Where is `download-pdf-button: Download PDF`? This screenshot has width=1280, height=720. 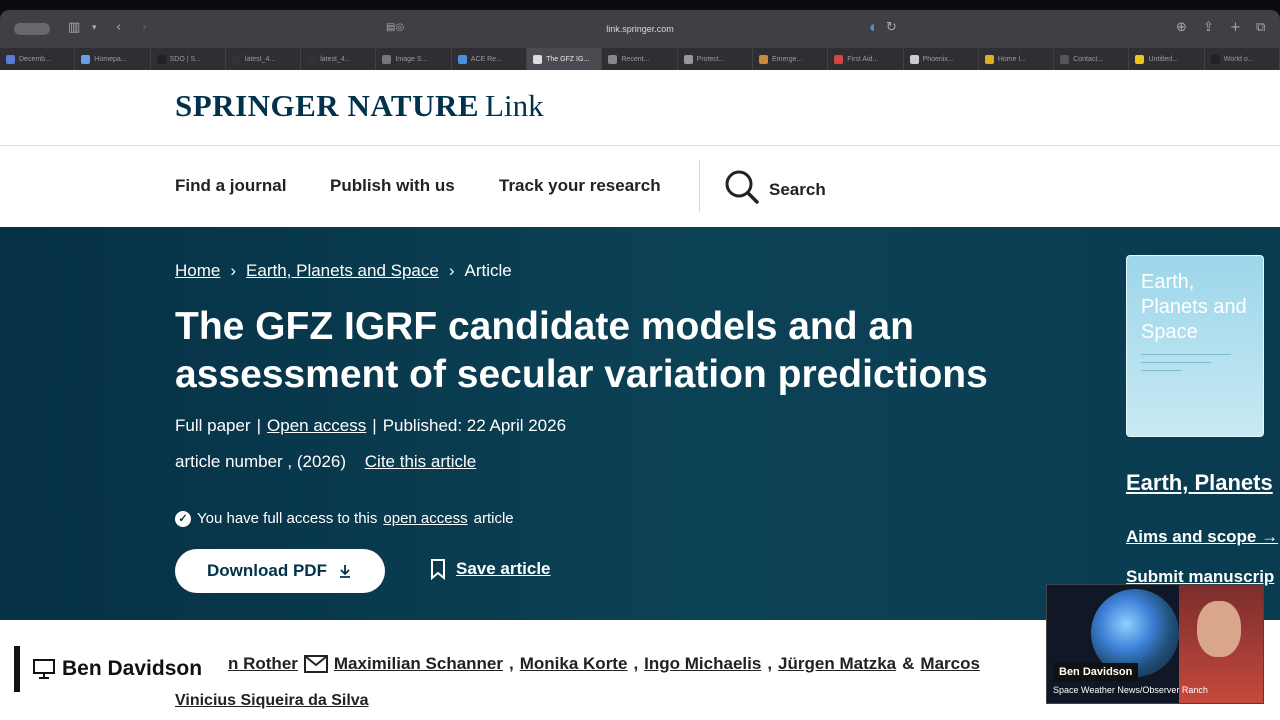
download-pdf-button: Download PDF is located at coordinates (280, 571).